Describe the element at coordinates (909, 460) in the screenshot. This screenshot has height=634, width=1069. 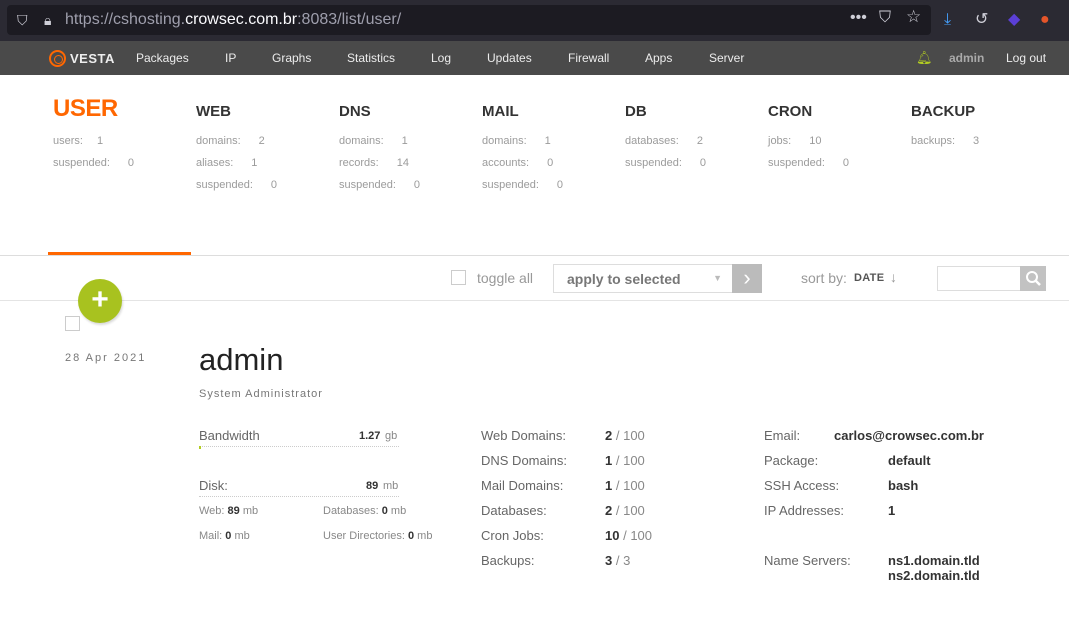
I see `package-value: default` at that location.